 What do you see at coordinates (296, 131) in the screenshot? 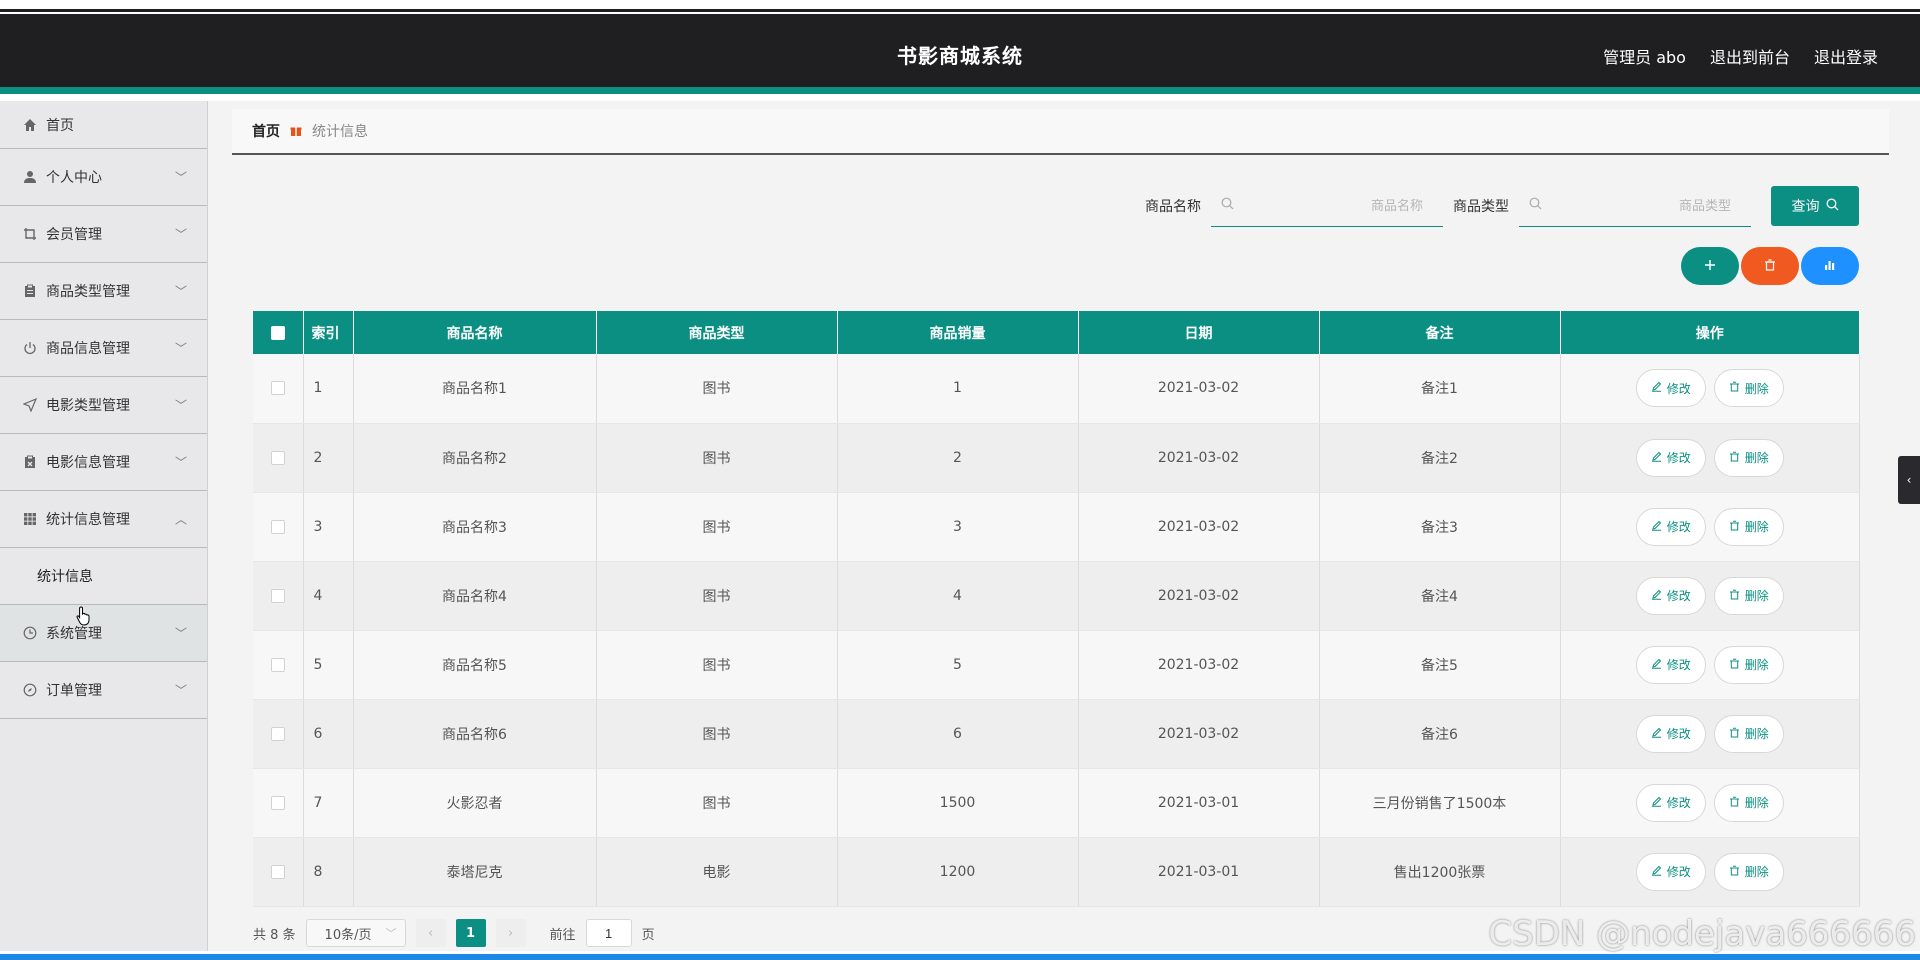
I see `gift-icon` at bounding box center [296, 131].